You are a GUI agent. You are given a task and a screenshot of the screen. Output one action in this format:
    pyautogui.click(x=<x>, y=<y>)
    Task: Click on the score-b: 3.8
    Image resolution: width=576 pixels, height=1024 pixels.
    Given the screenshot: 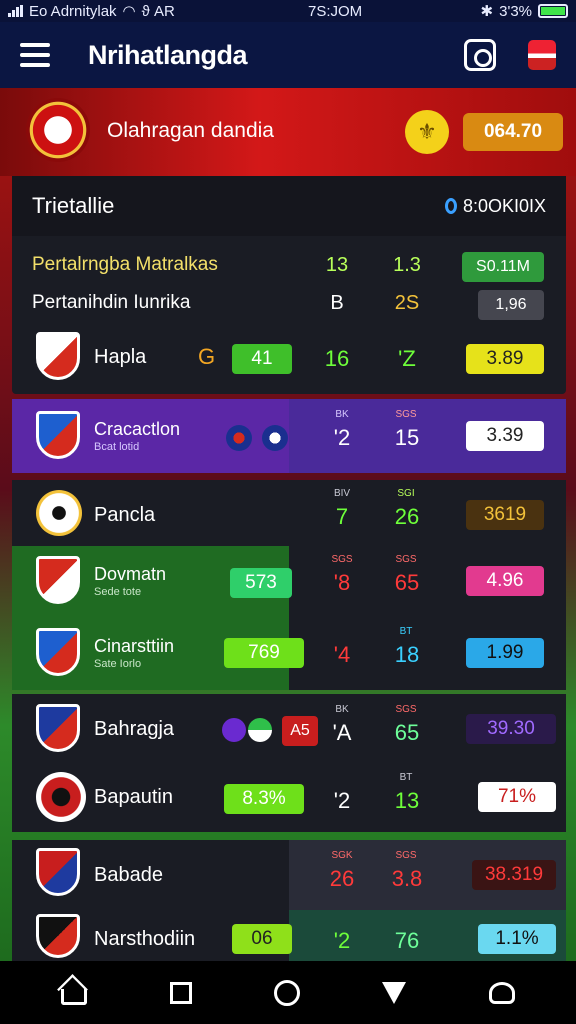 What is the action you would take?
    pyautogui.click(x=407, y=878)
    